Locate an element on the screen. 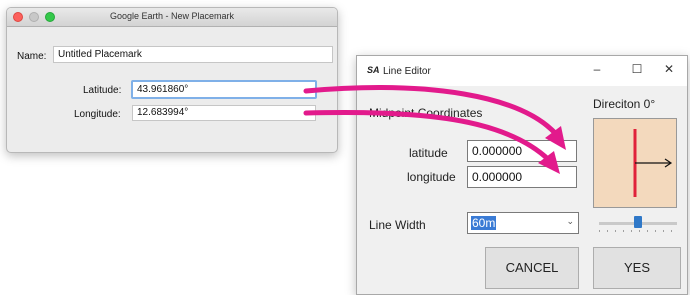  cancel-button: CANCEL is located at coordinates (532, 268).